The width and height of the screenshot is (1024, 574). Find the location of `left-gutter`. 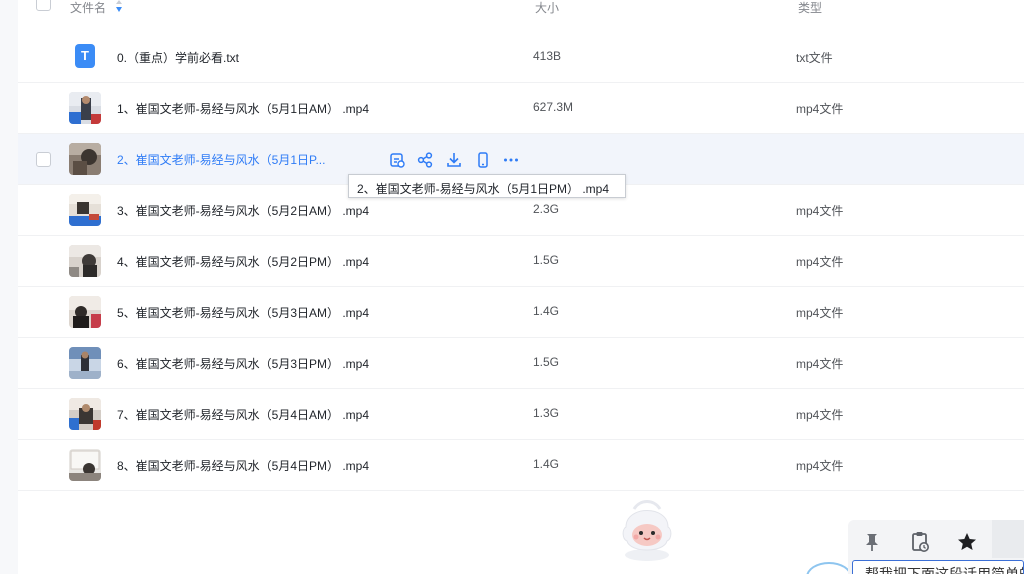

left-gutter is located at coordinates (9, 287).